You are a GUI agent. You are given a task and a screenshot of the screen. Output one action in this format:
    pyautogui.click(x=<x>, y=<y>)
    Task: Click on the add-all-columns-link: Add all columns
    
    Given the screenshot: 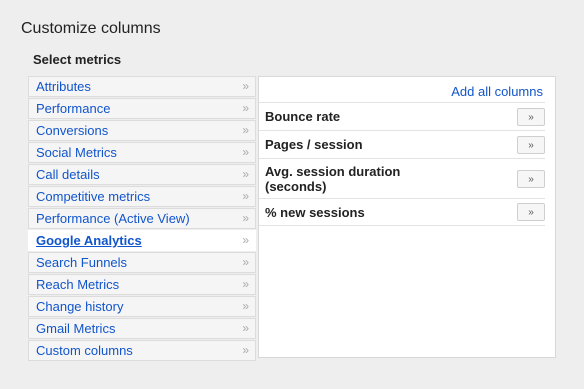 What is the action you would take?
    pyautogui.click(x=497, y=91)
    